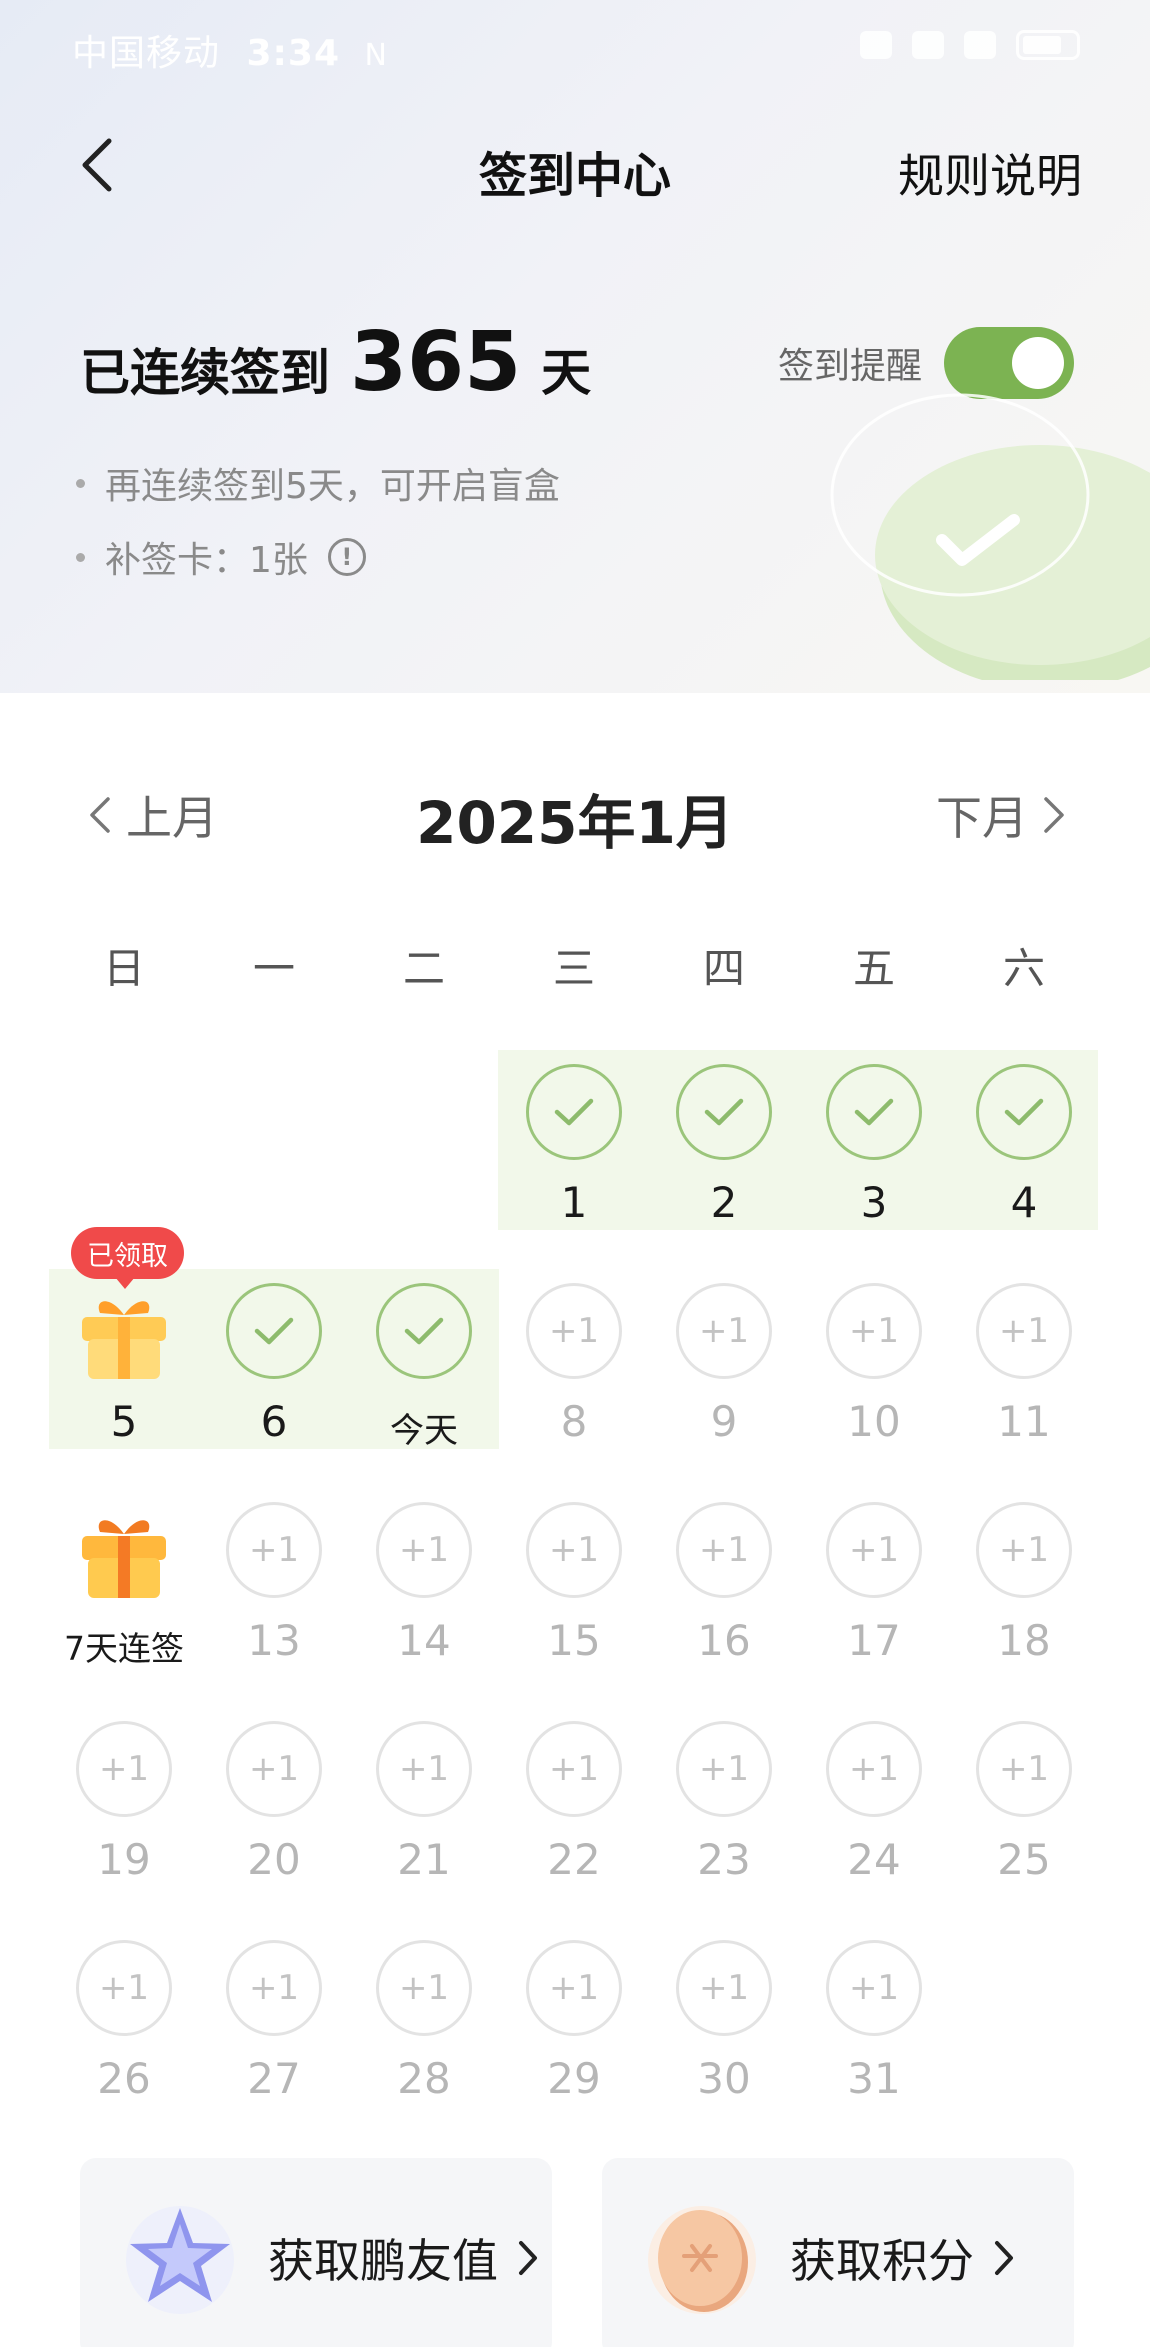  What do you see at coordinates (230, 50) in the screenshot?
I see `status-left: 中国移动 3:34 N` at bounding box center [230, 50].